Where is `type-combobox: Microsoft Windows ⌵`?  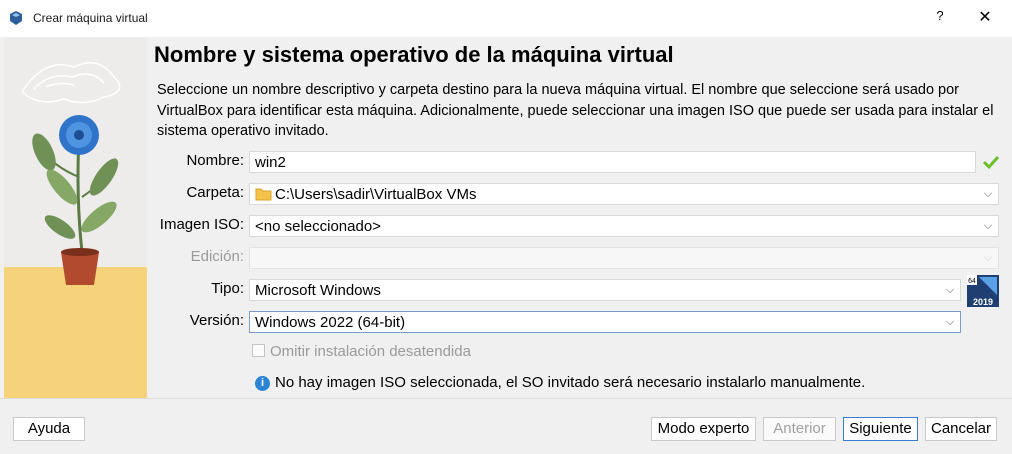
type-combobox: Microsoft Windows ⌵ is located at coordinates (605, 290).